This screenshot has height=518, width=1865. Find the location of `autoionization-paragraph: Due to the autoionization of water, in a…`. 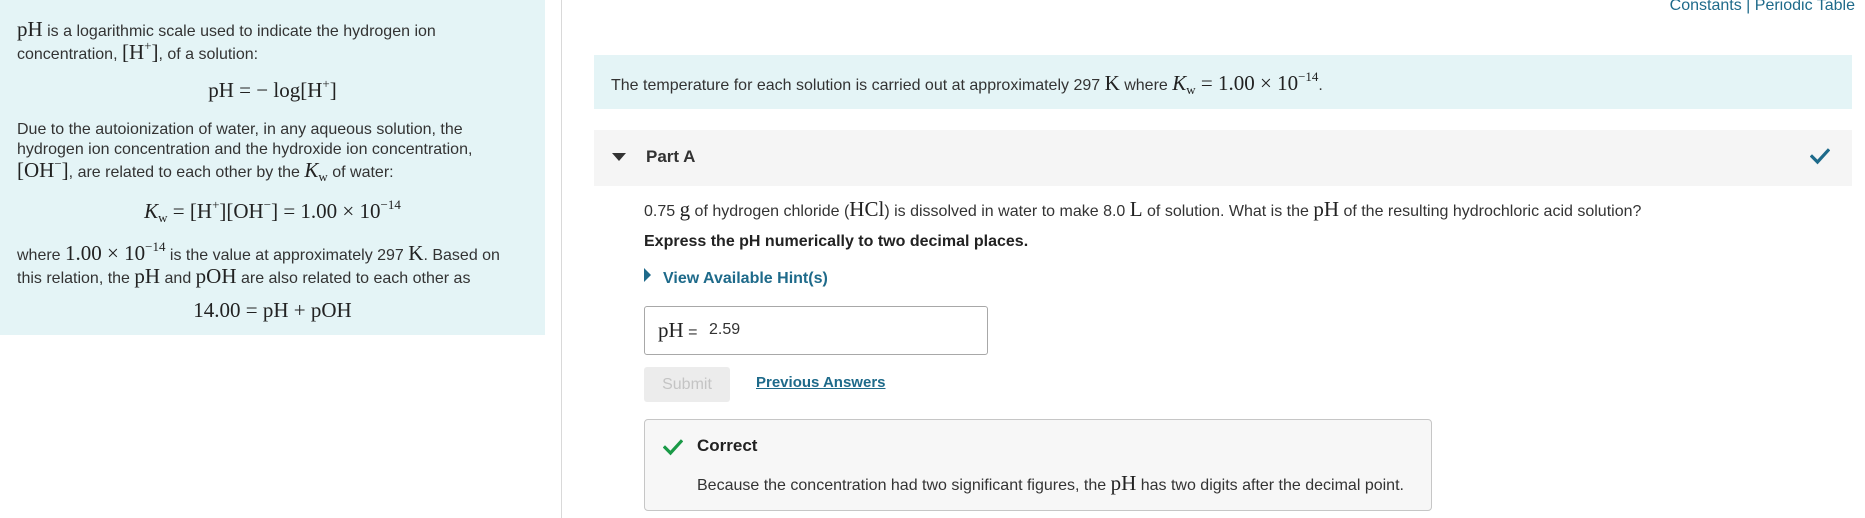

autoionization-paragraph: Due to the autoionization of water, in a… is located at coordinates (245, 152).